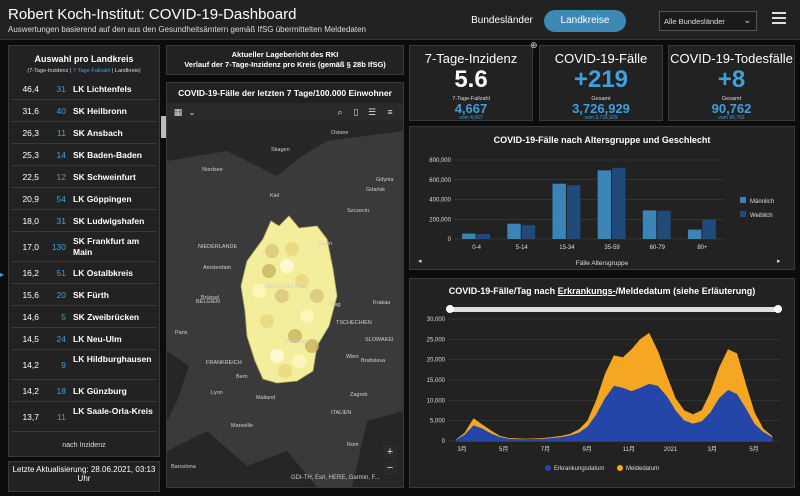 The image size is (800, 496). What do you see at coordinates (3, 275) in the screenshot?
I see `expand-left-icon: ▸` at bounding box center [3, 275].